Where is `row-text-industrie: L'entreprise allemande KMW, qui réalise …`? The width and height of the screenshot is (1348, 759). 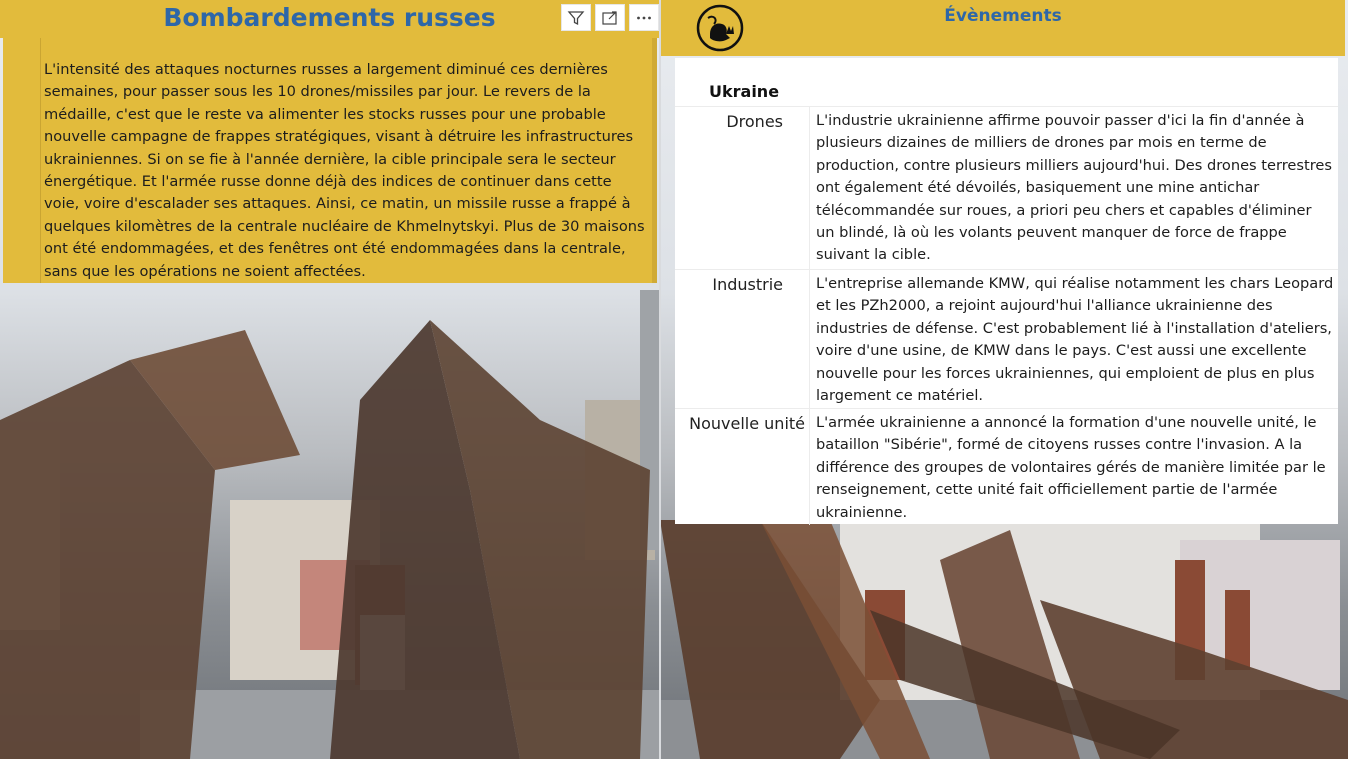 row-text-industrie: L'entreprise allemande KMW, qui réalise … is located at coordinates (1073, 340).